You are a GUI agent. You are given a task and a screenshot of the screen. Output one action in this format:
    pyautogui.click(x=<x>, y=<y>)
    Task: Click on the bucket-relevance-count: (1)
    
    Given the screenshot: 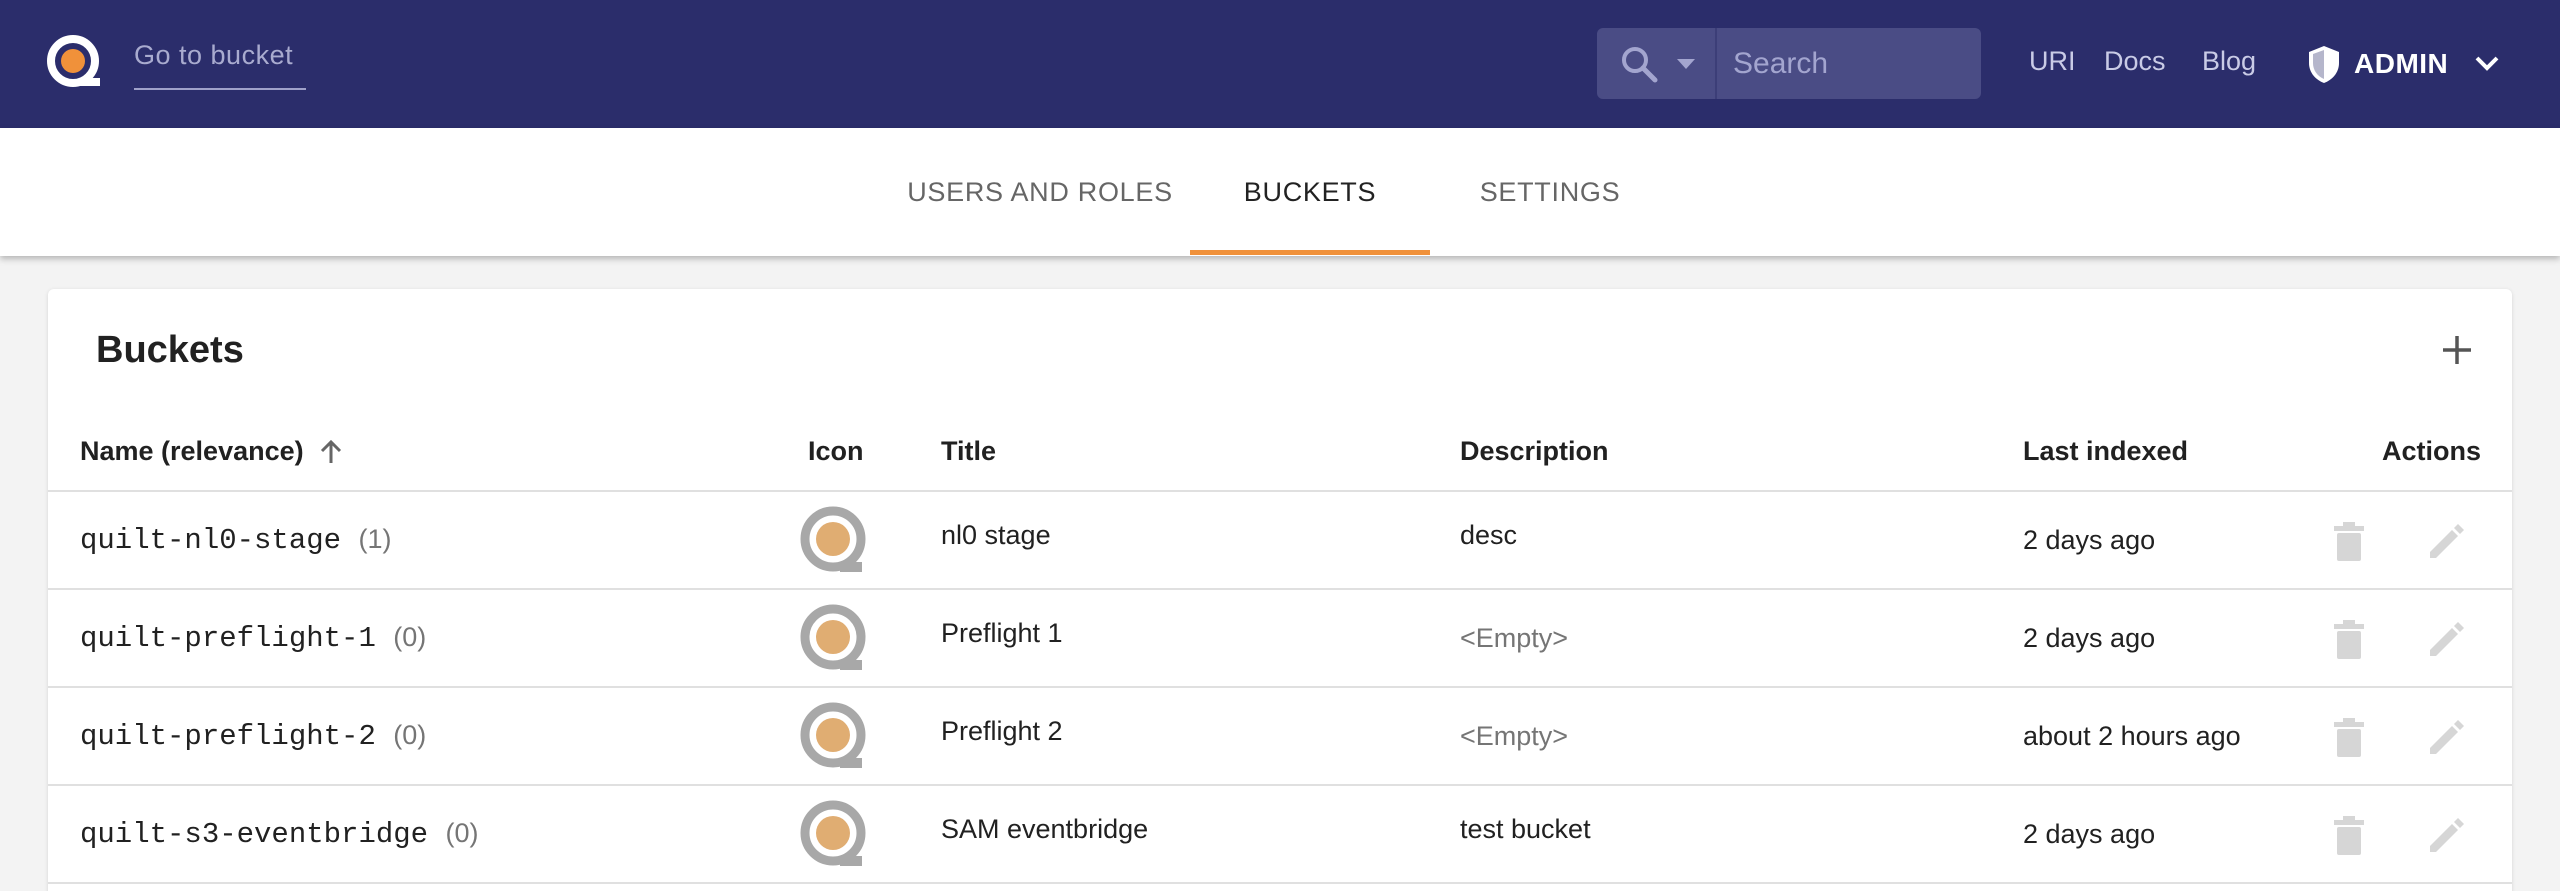 What is the action you would take?
    pyautogui.click(x=375, y=539)
    